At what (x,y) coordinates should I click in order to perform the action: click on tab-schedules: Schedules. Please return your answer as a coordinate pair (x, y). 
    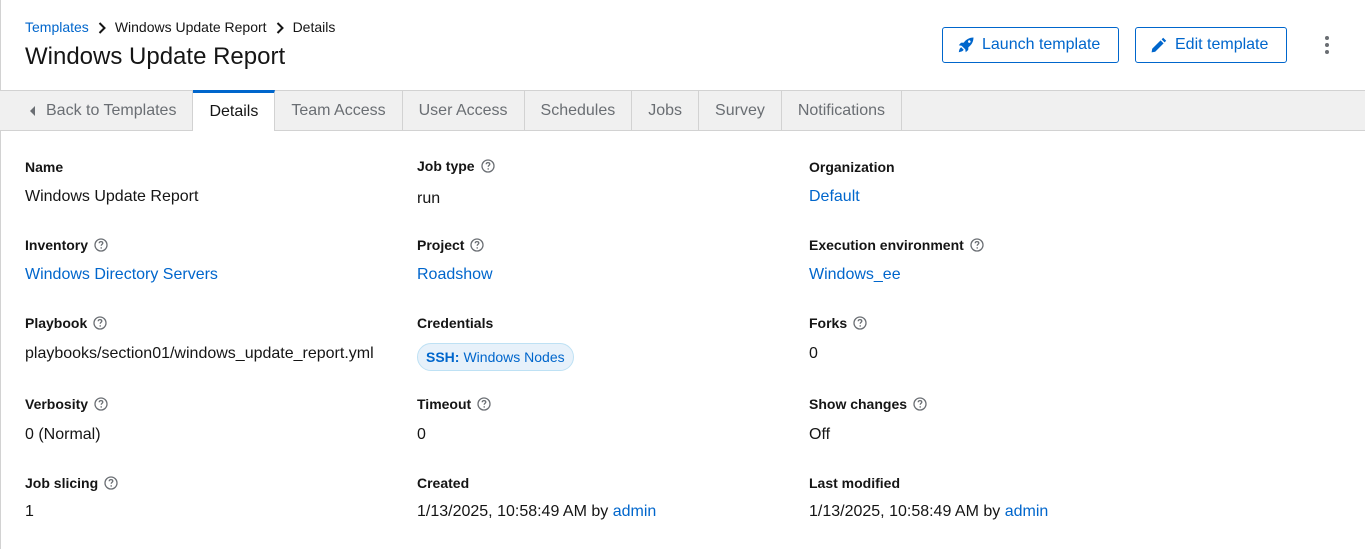
    Looking at the image, I should click on (579, 111).